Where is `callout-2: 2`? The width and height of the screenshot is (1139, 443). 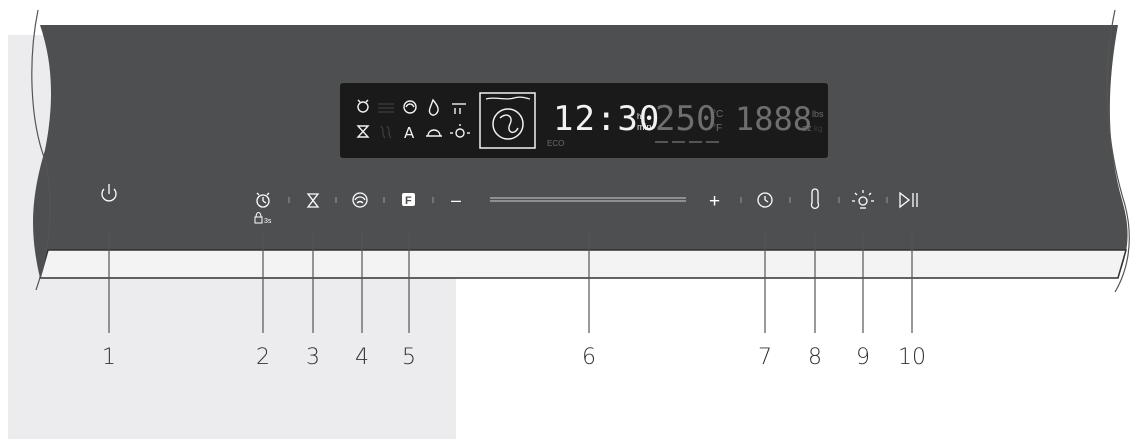
callout-2: 2 is located at coordinates (263, 357).